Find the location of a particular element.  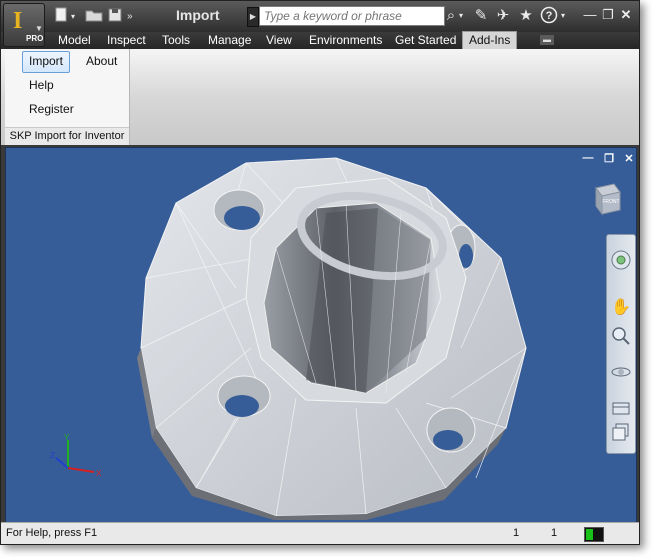

panel-title: SKP Import for Inventor is located at coordinates (67, 136).